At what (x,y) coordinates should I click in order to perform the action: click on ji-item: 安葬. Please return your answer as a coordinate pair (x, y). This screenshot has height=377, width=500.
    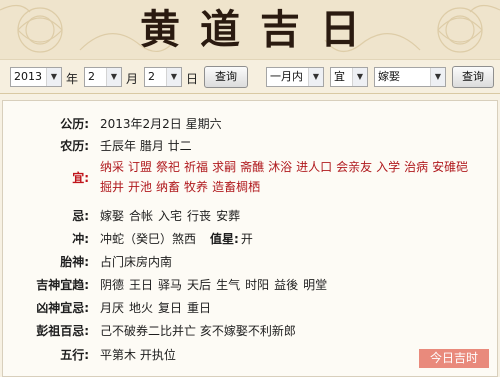
    Looking at the image, I should click on (228, 216).